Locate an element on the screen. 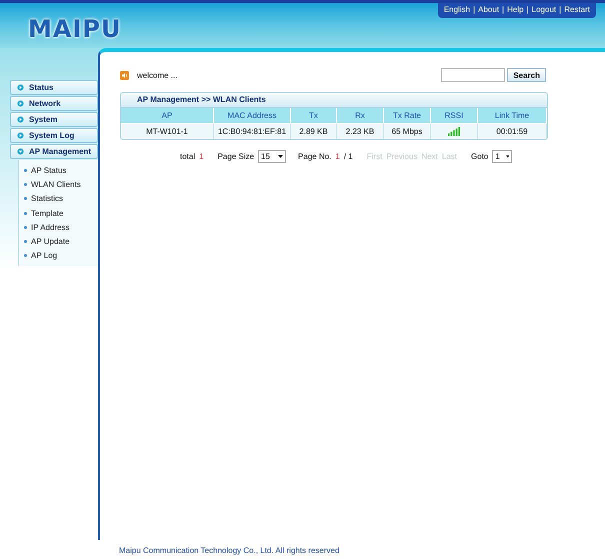 This screenshot has width=605, height=559. goto-select: 1 is located at coordinates (502, 156).